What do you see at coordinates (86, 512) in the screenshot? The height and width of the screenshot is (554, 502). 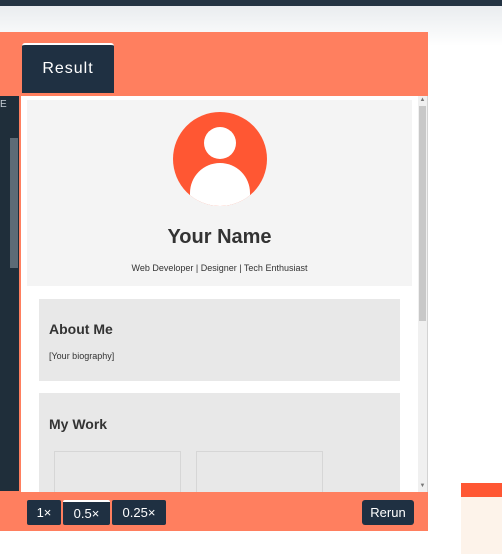 I see `zoom-0.5x-button: 0.5×` at bounding box center [86, 512].